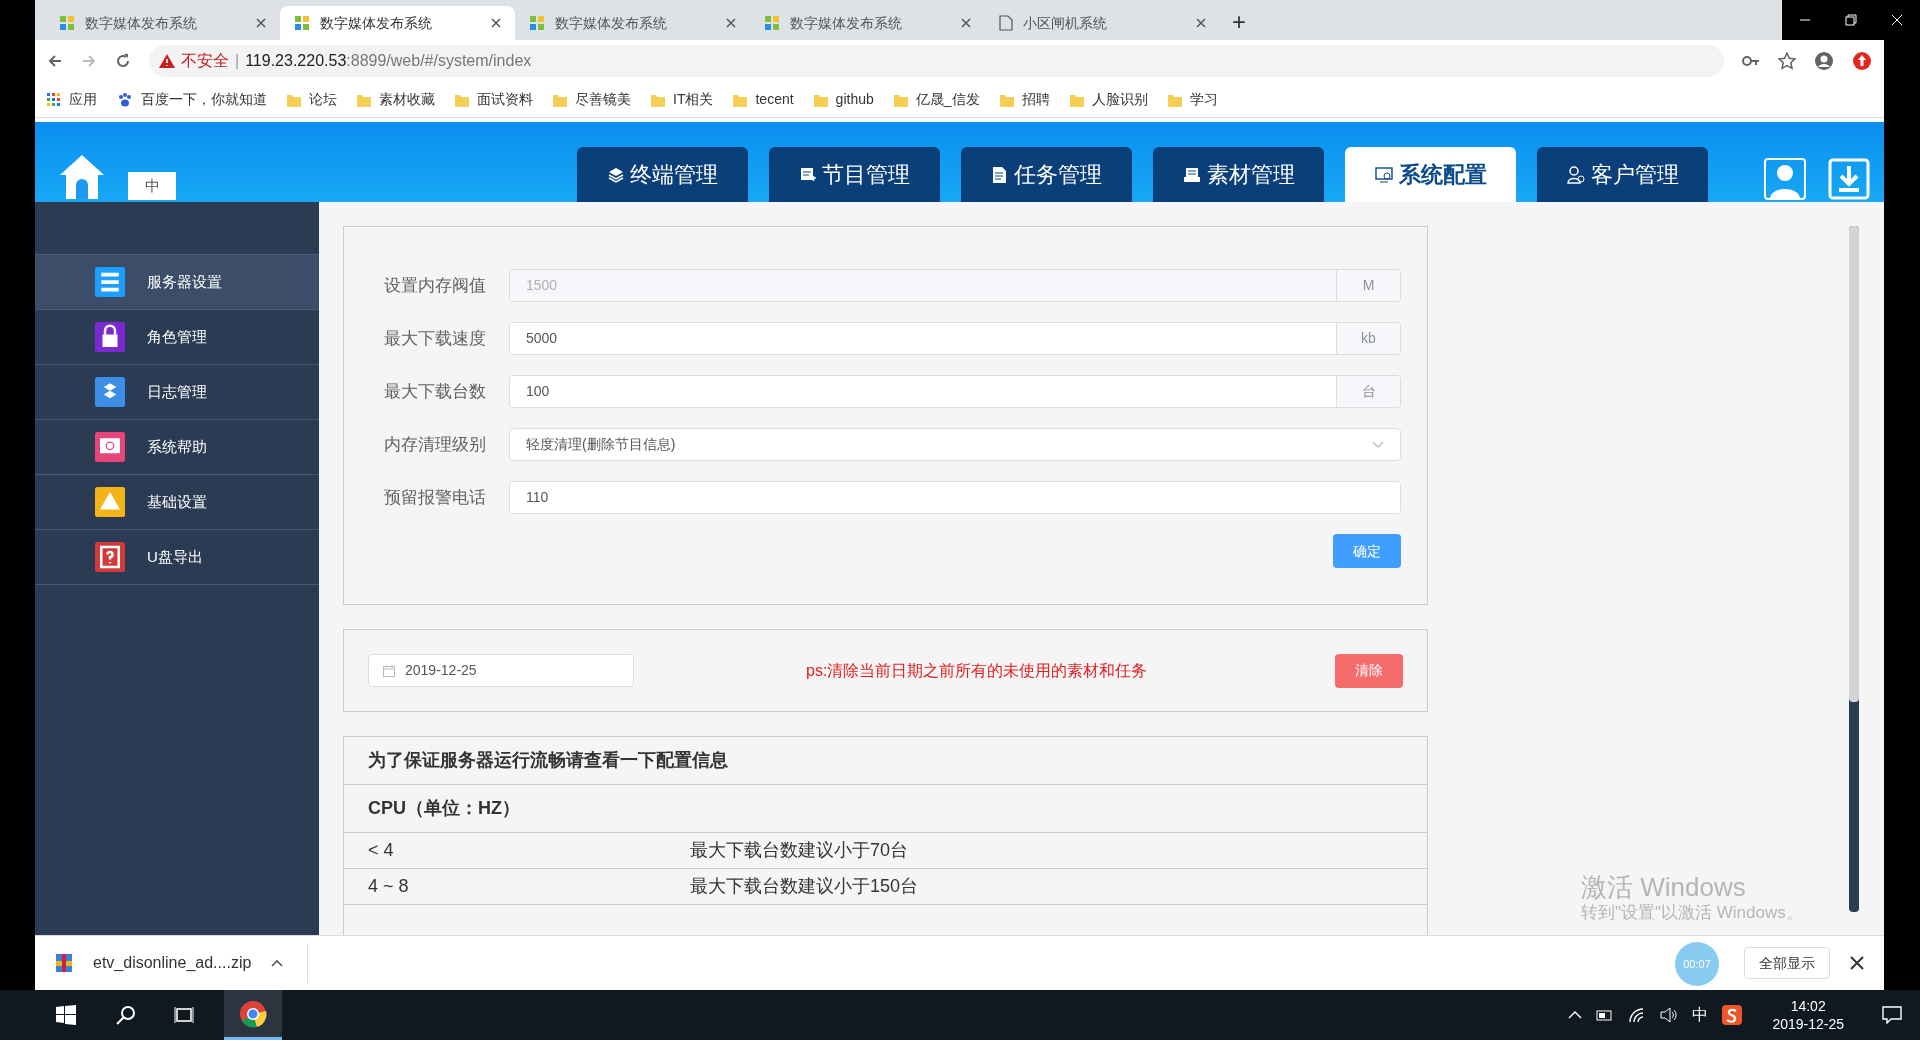  I want to click on chrome-taskbar-button, so click(253, 1015).